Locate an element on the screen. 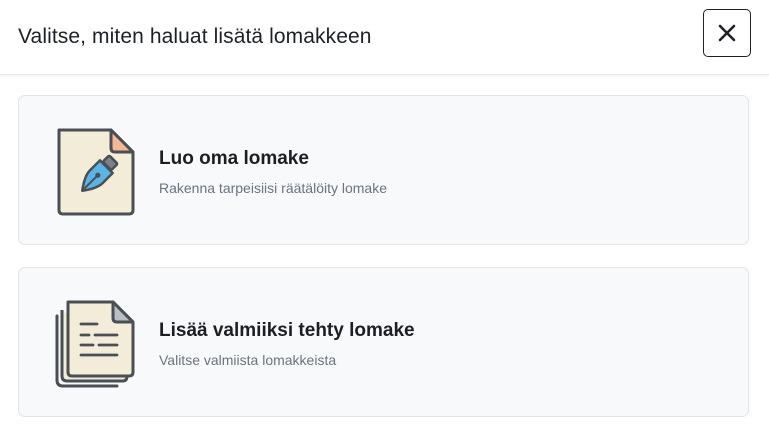 This screenshot has height=436, width=769. pen-document-icon is located at coordinates (96, 172).